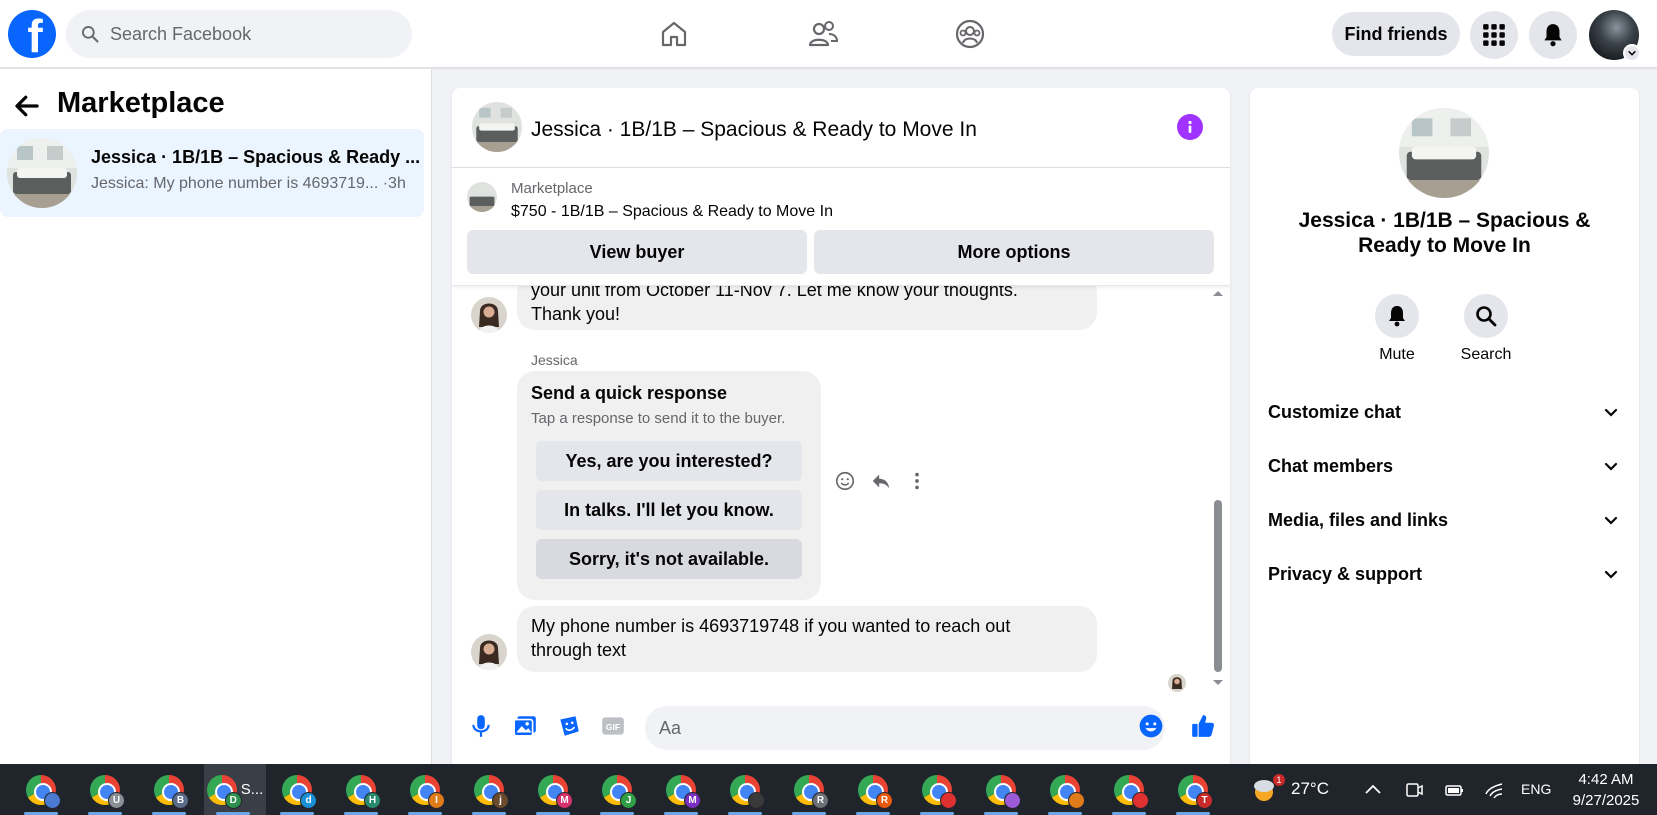  I want to click on chrome-icon: R, so click(875, 791).